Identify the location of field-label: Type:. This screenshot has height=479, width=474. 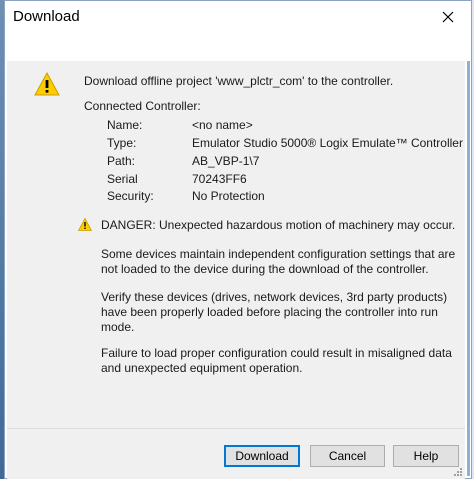
(122, 143).